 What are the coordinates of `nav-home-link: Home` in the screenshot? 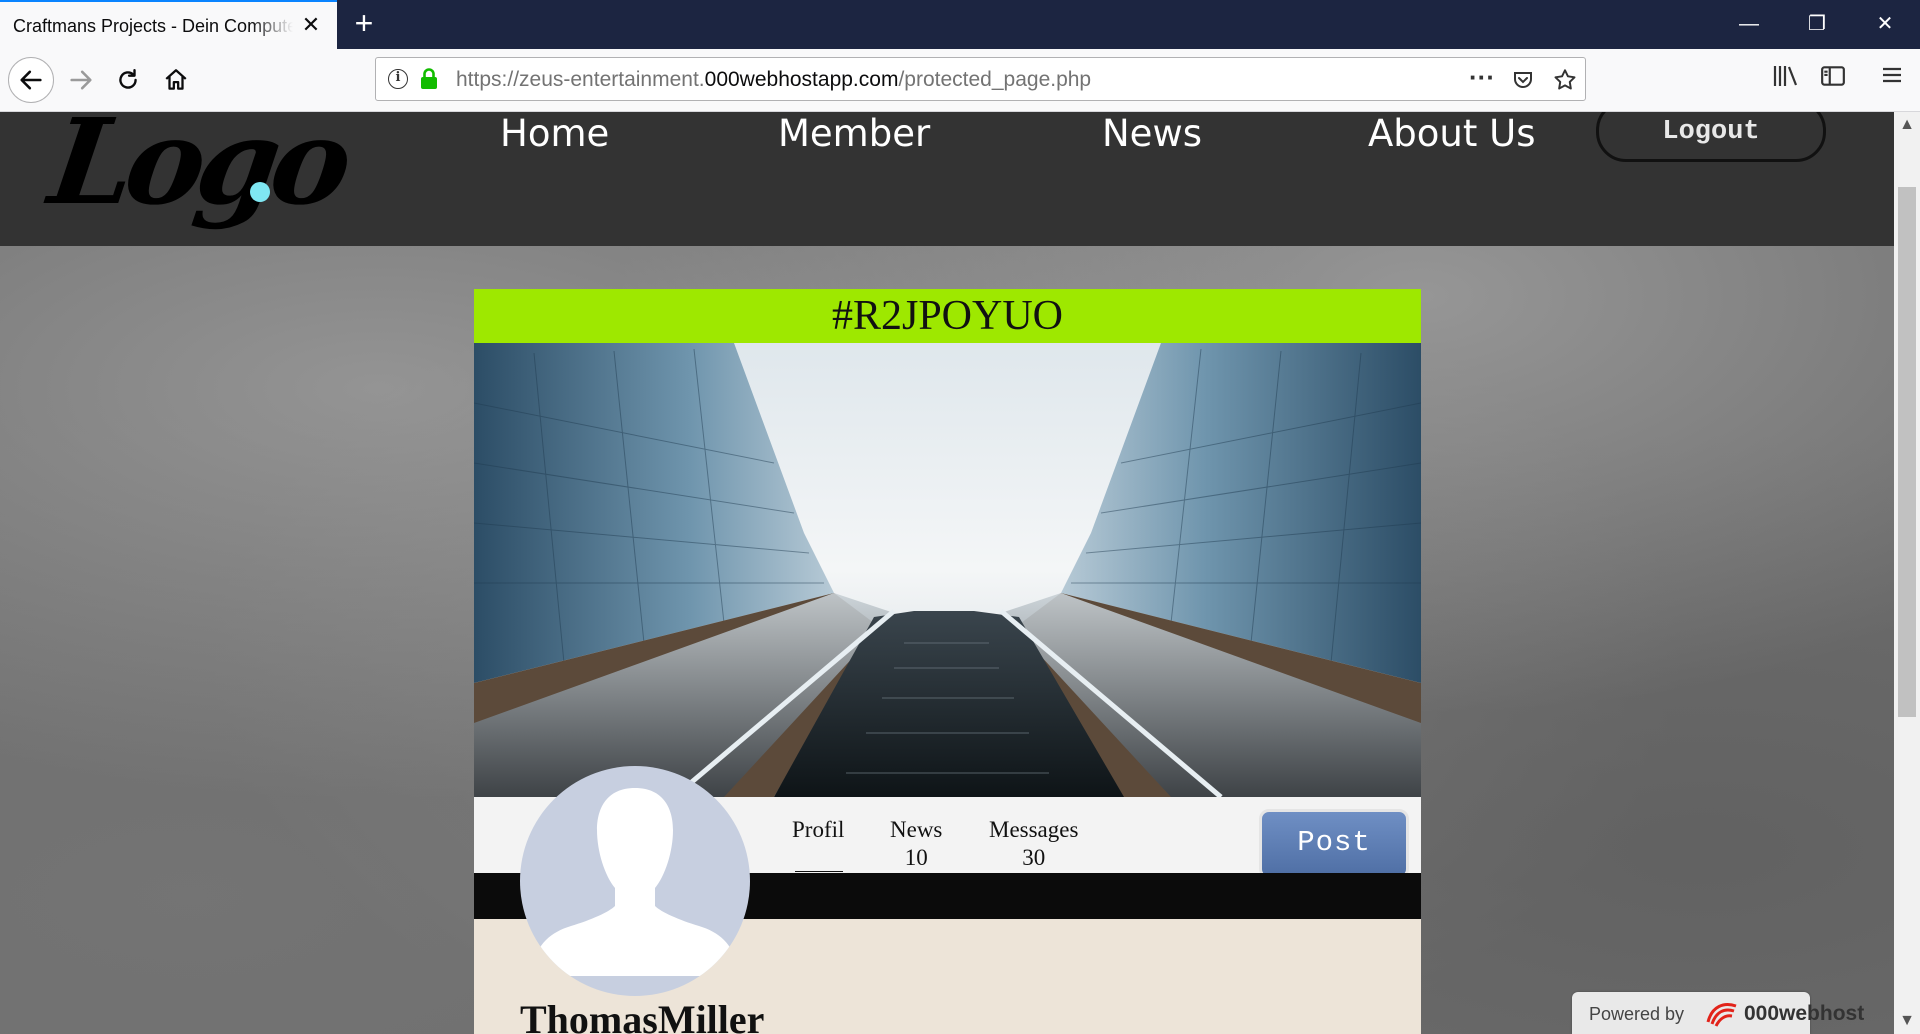 It's located at (554, 133).